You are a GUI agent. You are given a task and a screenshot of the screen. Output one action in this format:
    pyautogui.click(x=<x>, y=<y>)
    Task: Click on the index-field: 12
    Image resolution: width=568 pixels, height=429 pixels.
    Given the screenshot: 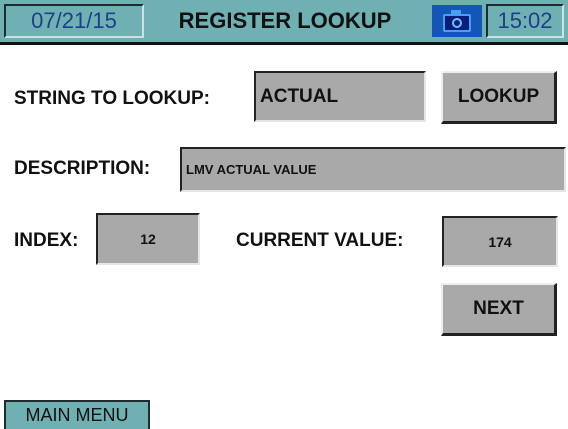 What is the action you would take?
    pyautogui.click(x=148, y=239)
    